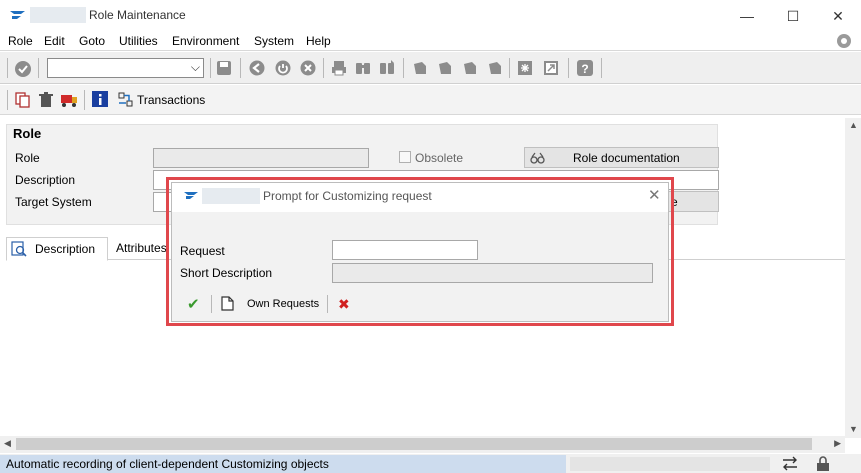 Image resolution: width=861 pixels, height=473 pixels. What do you see at coordinates (318, 41) in the screenshot?
I see `menu-help: Help` at bounding box center [318, 41].